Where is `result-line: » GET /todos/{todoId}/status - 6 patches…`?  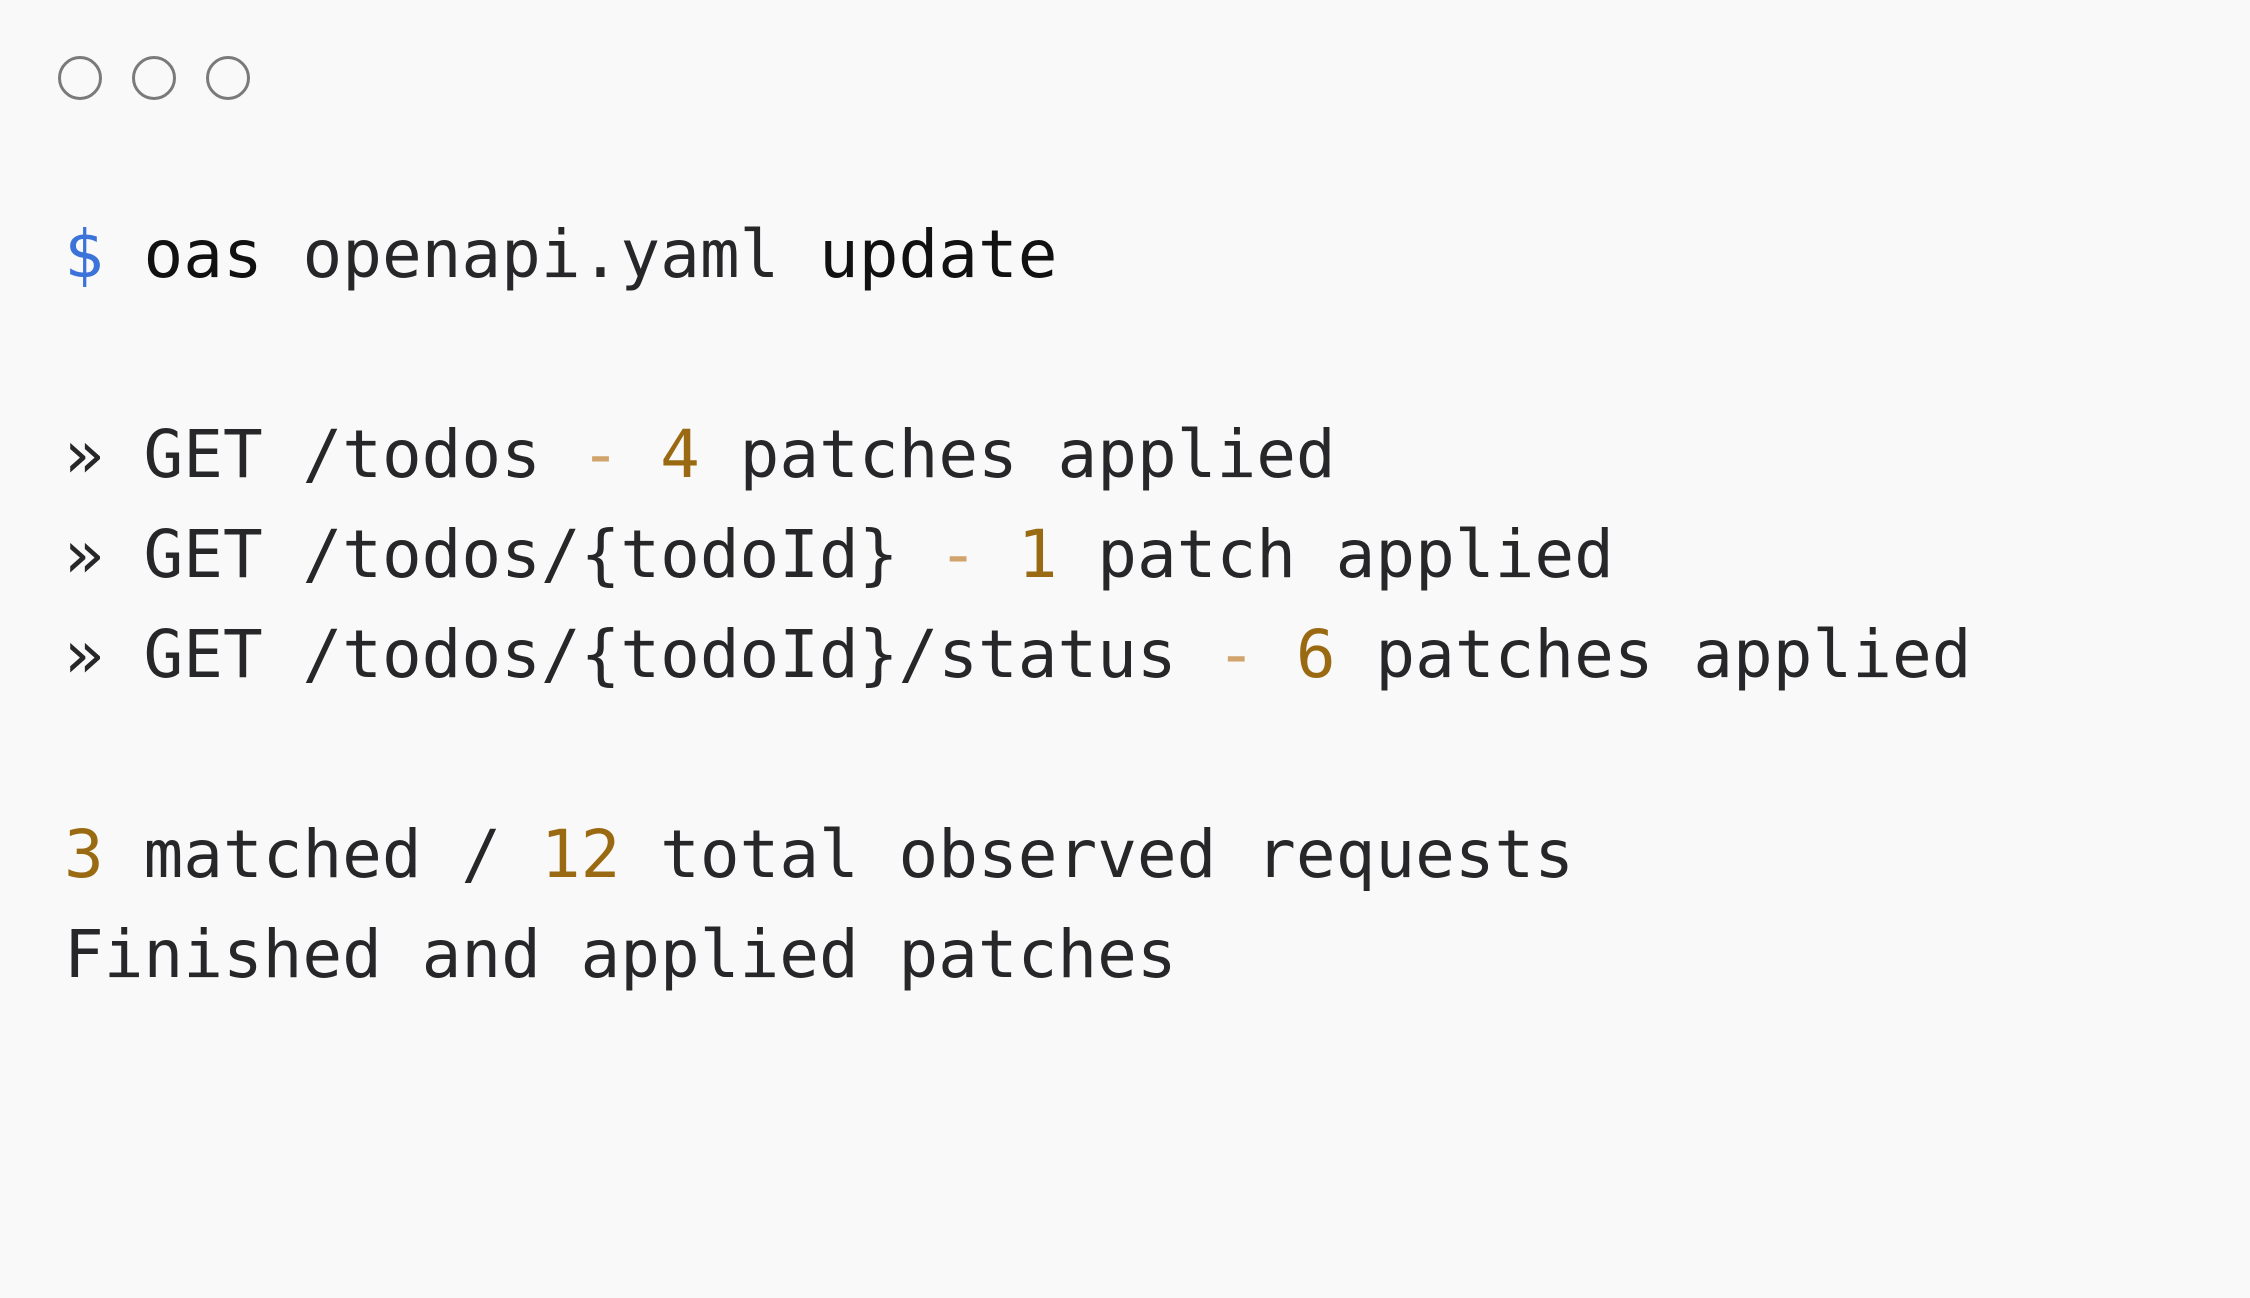 result-line: » GET /todos/{todoId}/status - 6 patches… is located at coordinates (1017, 655).